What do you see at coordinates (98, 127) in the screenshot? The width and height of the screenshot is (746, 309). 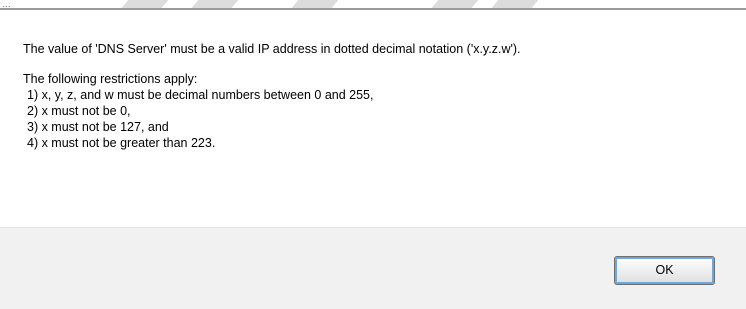 I see `restriction-item: 3) x must not be 127, and` at bounding box center [98, 127].